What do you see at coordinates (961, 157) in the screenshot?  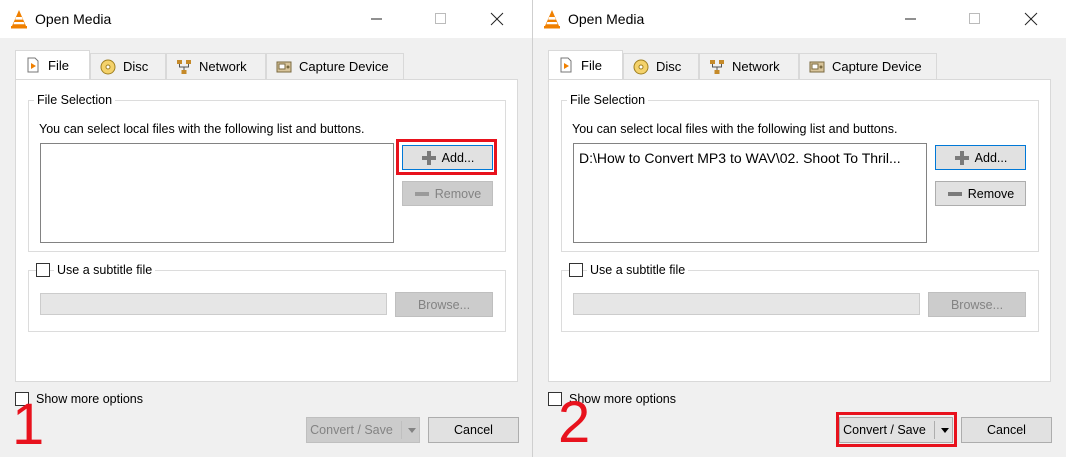 I see `add-icon` at bounding box center [961, 157].